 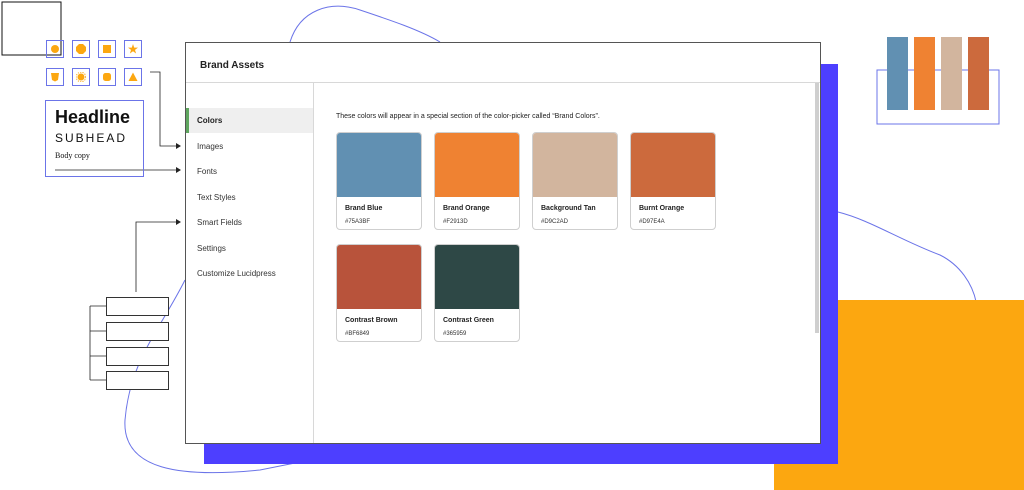 I want to click on star-icon, so click(x=133, y=49).